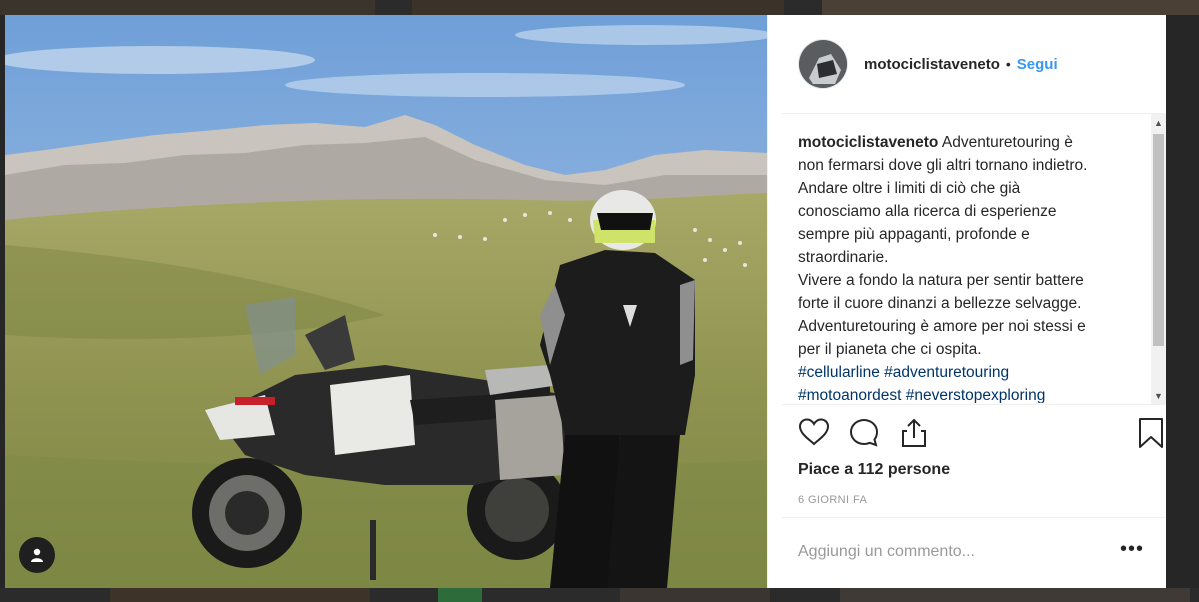 This screenshot has height=602, width=1199. I want to click on share-icon, so click(914, 433).